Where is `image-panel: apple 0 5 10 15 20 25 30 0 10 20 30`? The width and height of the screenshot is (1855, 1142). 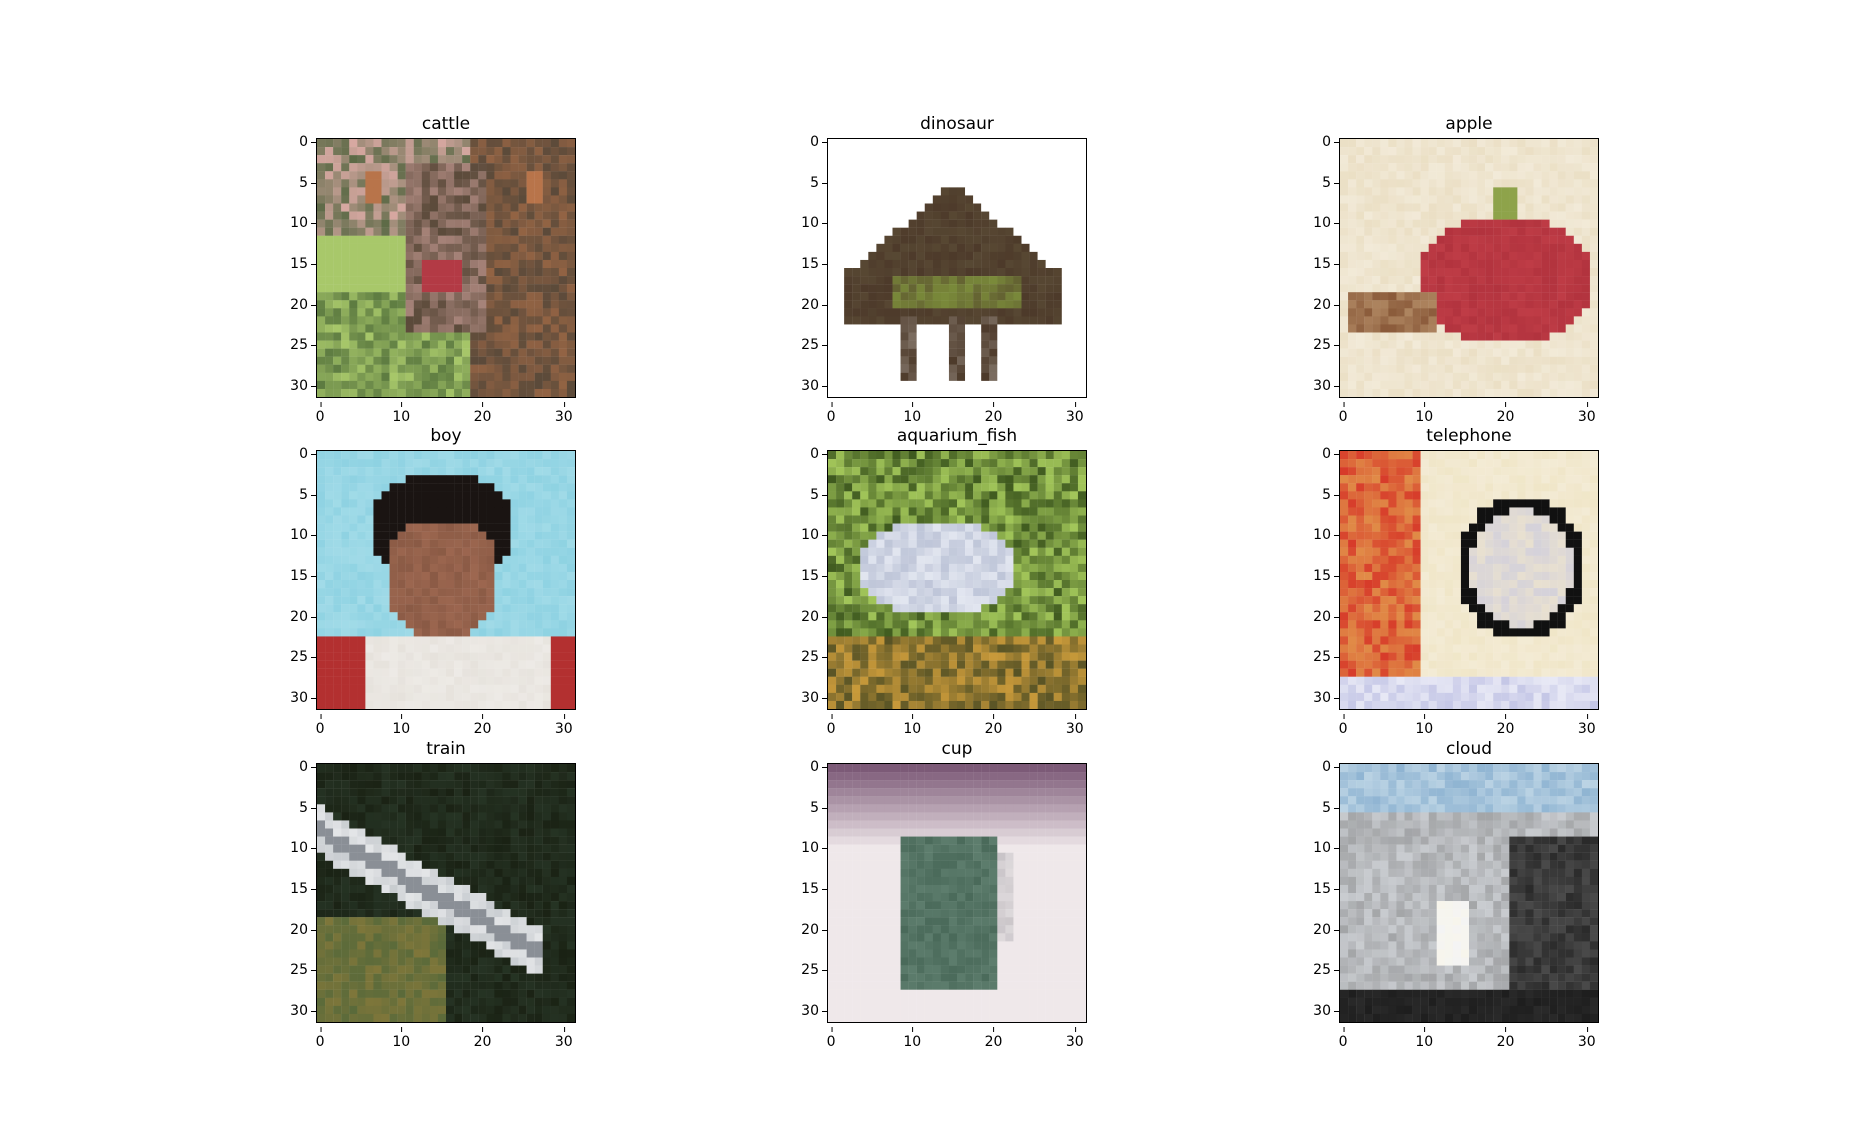
image-panel: apple 0 5 10 15 20 25 30 0 10 20 30 is located at coordinates (1456, 269).